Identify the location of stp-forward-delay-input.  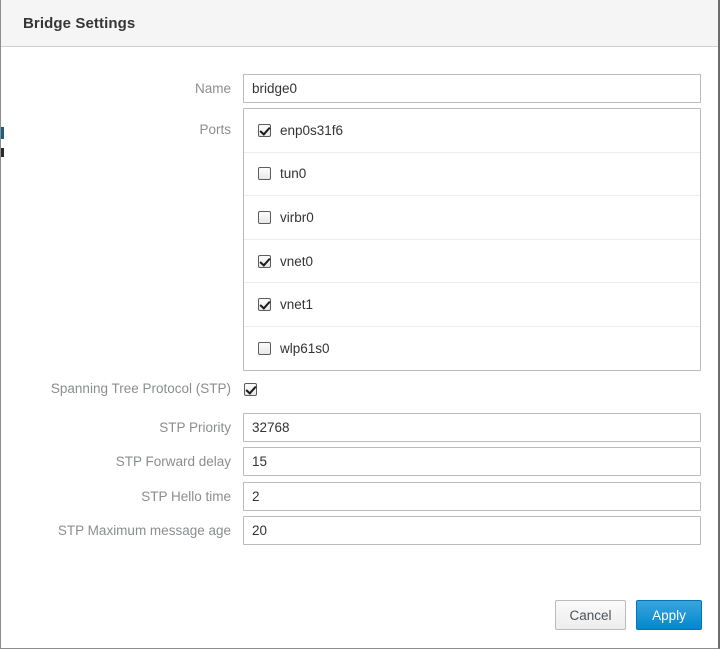
(472, 461).